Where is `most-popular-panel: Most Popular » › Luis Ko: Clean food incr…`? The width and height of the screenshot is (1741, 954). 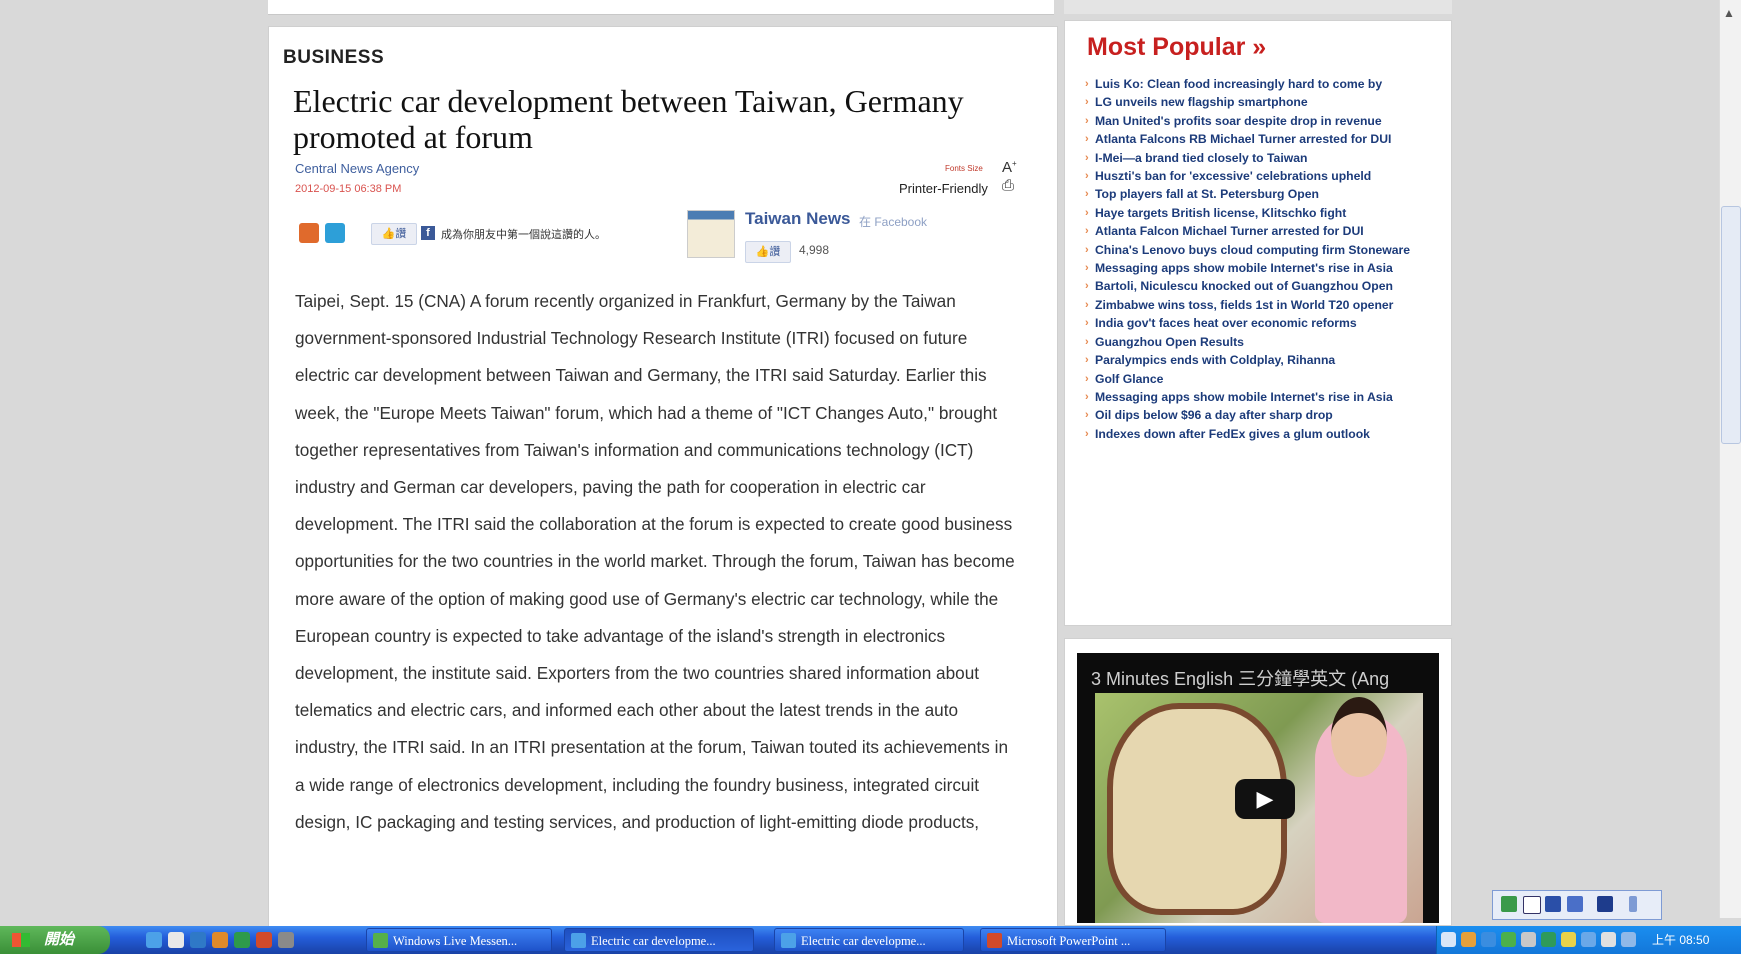
most-popular-panel: Most Popular » › Luis Ko: Clean food incr… is located at coordinates (1258, 323).